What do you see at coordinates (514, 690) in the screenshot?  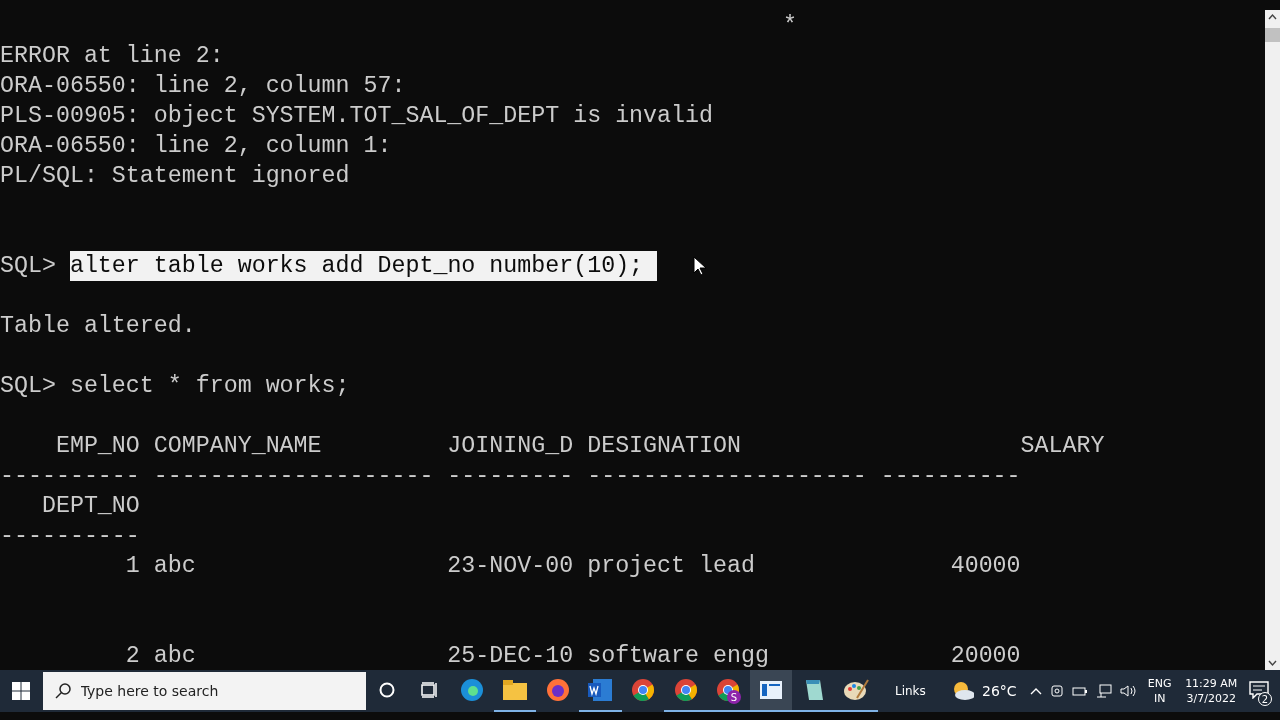 I see `folder-icon` at bounding box center [514, 690].